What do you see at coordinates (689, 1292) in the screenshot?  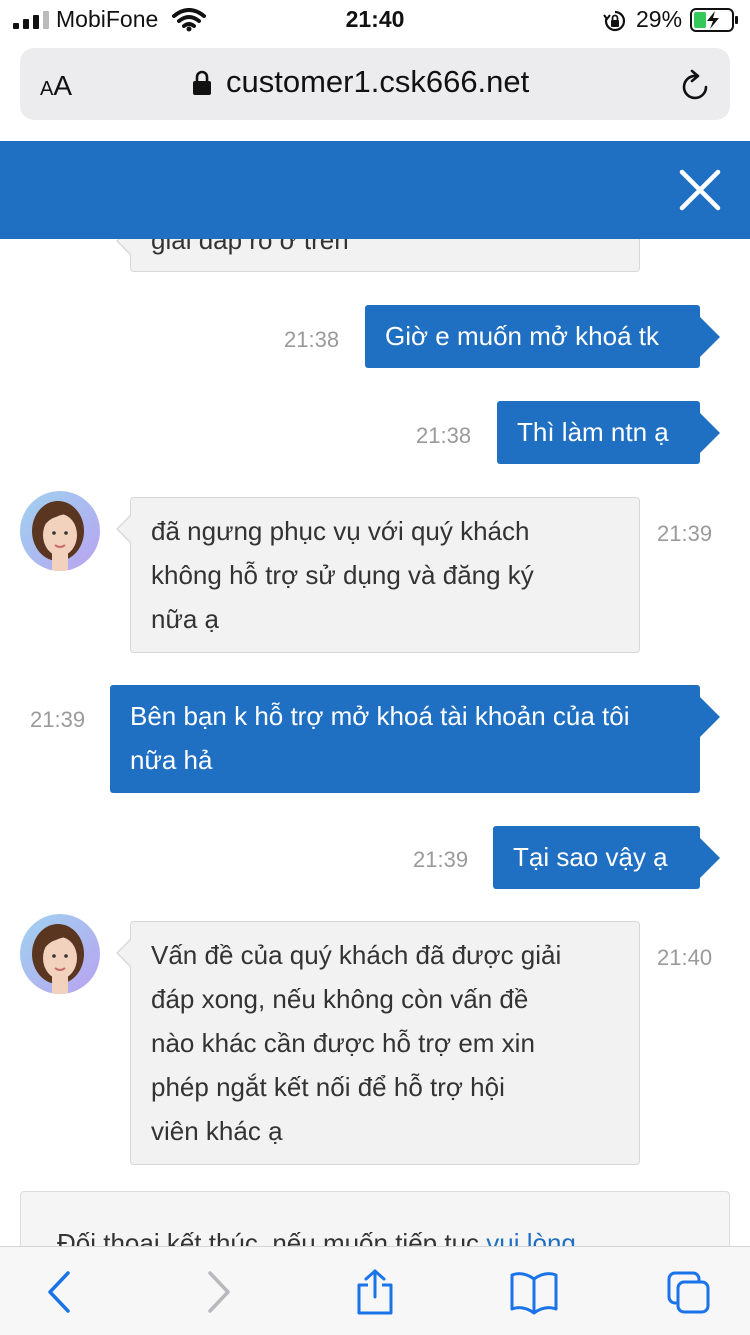 I see `tabs-icon` at bounding box center [689, 1292].